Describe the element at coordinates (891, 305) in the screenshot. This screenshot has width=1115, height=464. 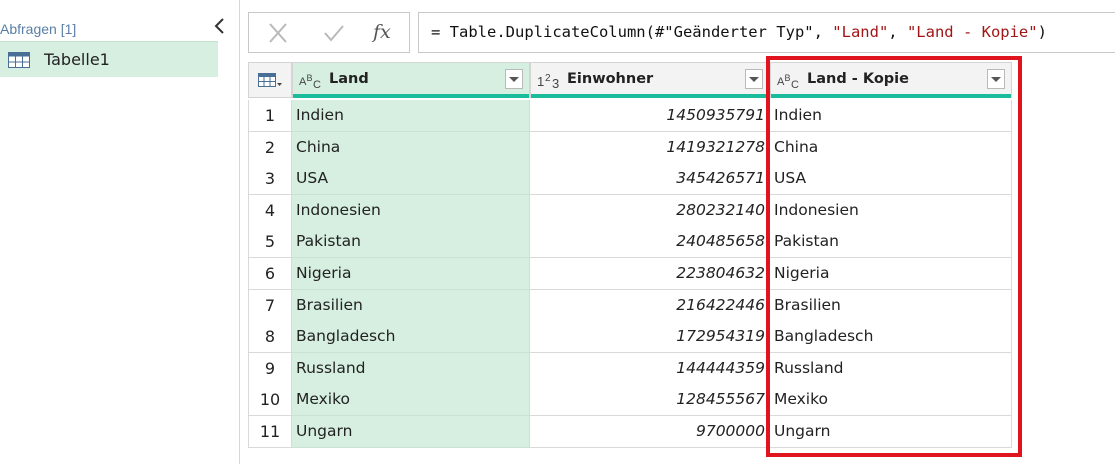
I see `cell-land-kopie: Brasilien` at that location.